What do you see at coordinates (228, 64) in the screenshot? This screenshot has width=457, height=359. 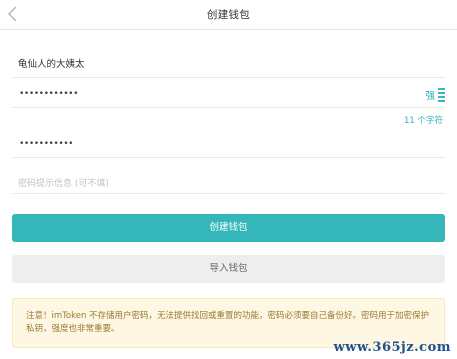 I see `wallet-name-field: 龟仙人的大姨太` at bounding box center [228, 64].